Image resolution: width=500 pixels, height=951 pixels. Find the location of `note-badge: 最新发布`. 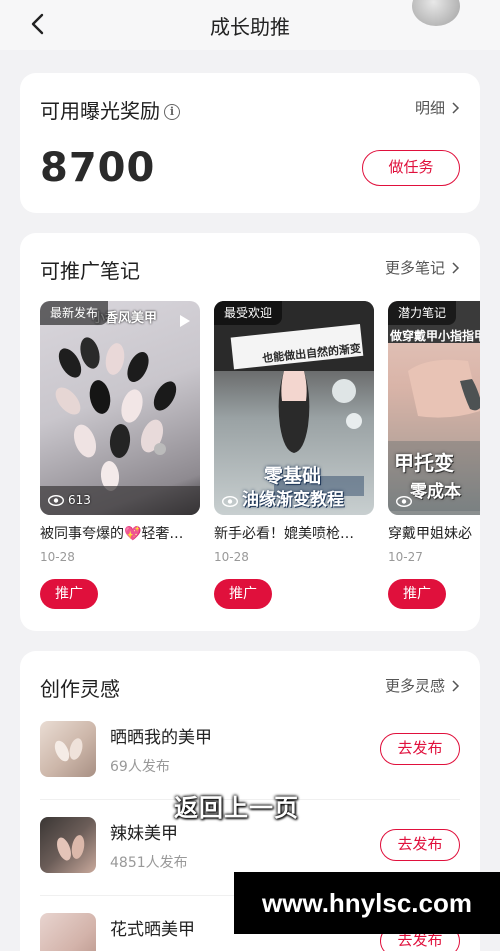

note-badge: 最新发布 is located at coordinates (74, 313).